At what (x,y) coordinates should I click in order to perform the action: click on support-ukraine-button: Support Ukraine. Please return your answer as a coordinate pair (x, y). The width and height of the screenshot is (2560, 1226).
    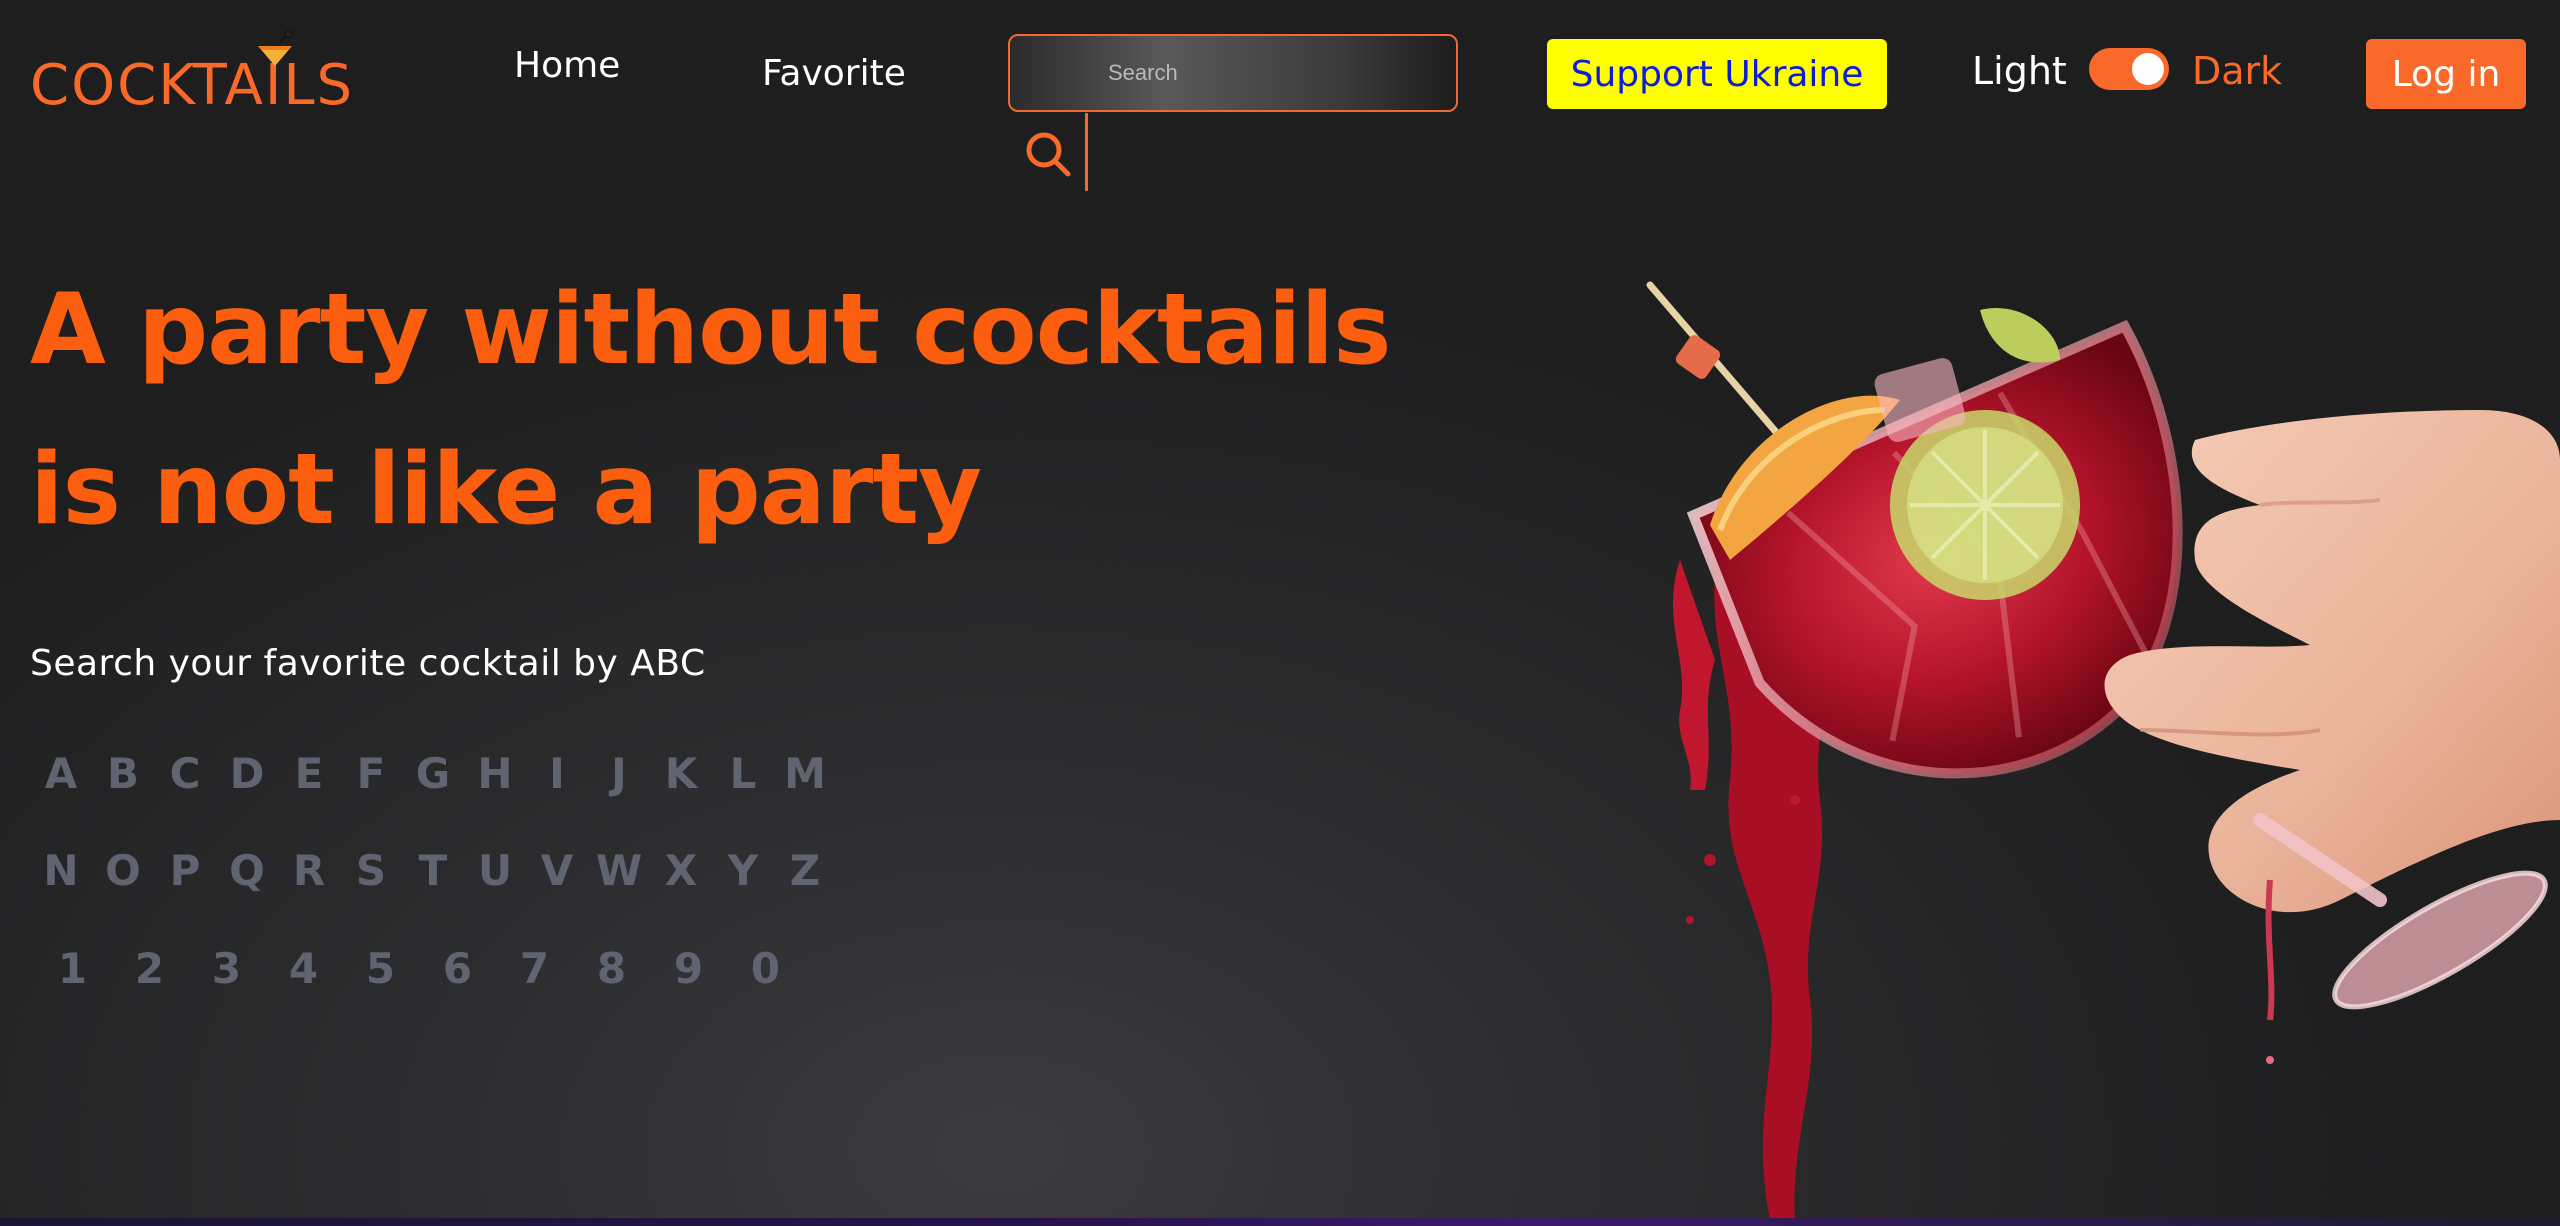
    Looking at the image, I should click on (1717, 74).